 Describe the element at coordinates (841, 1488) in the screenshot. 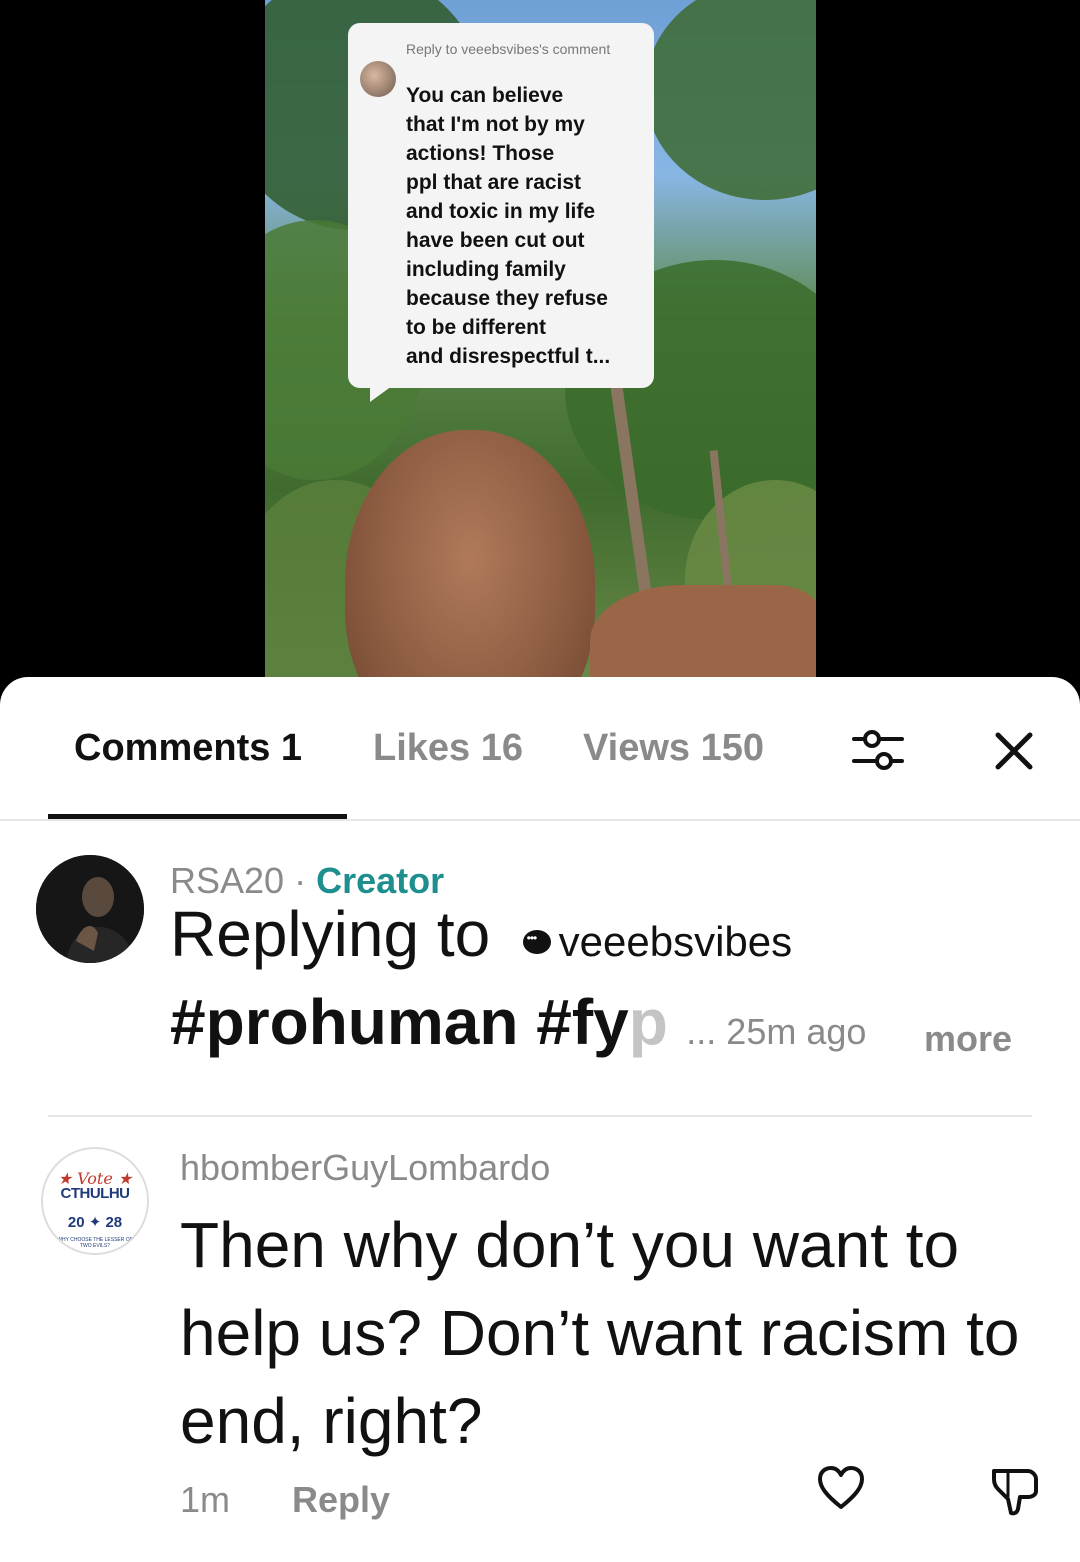

I see `heart-icon` at that location.